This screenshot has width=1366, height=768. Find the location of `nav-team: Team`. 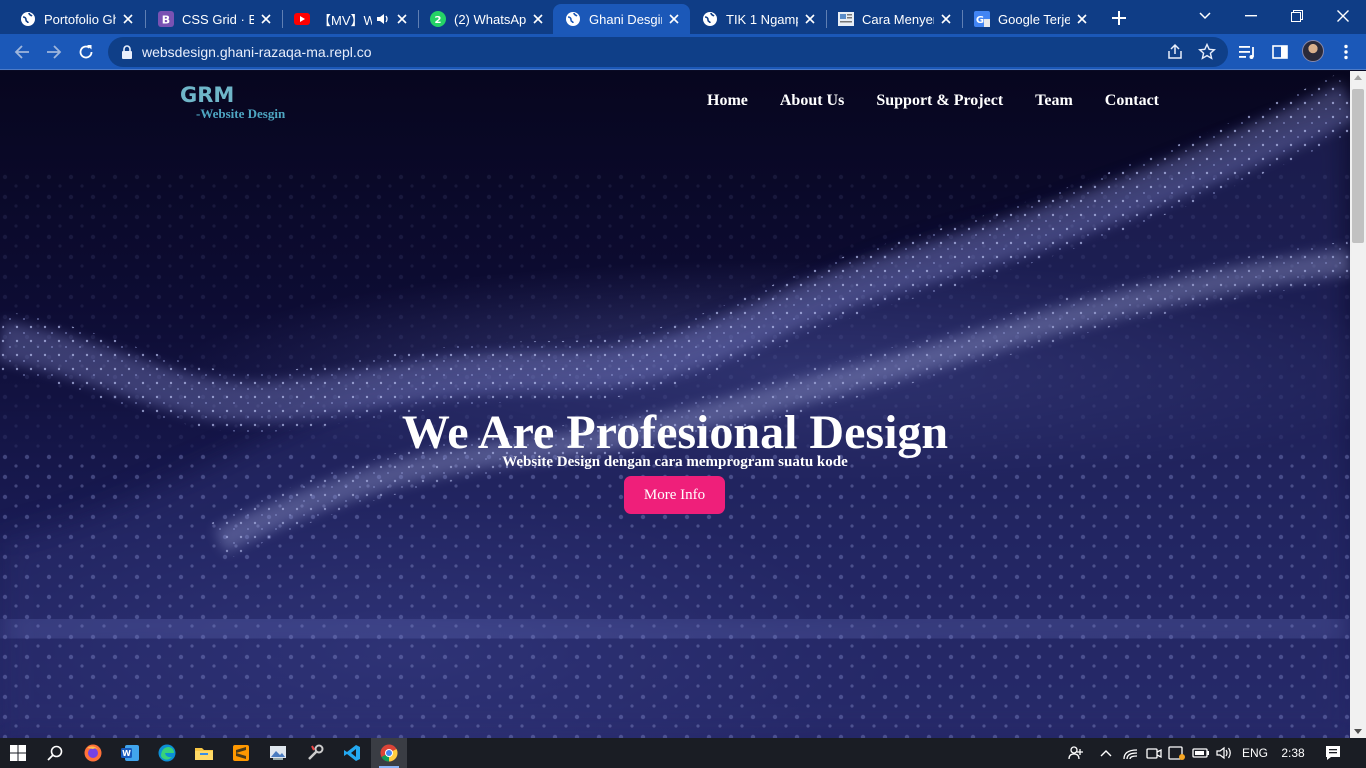

nav-team: Team is located at coordinates (1054, 101).